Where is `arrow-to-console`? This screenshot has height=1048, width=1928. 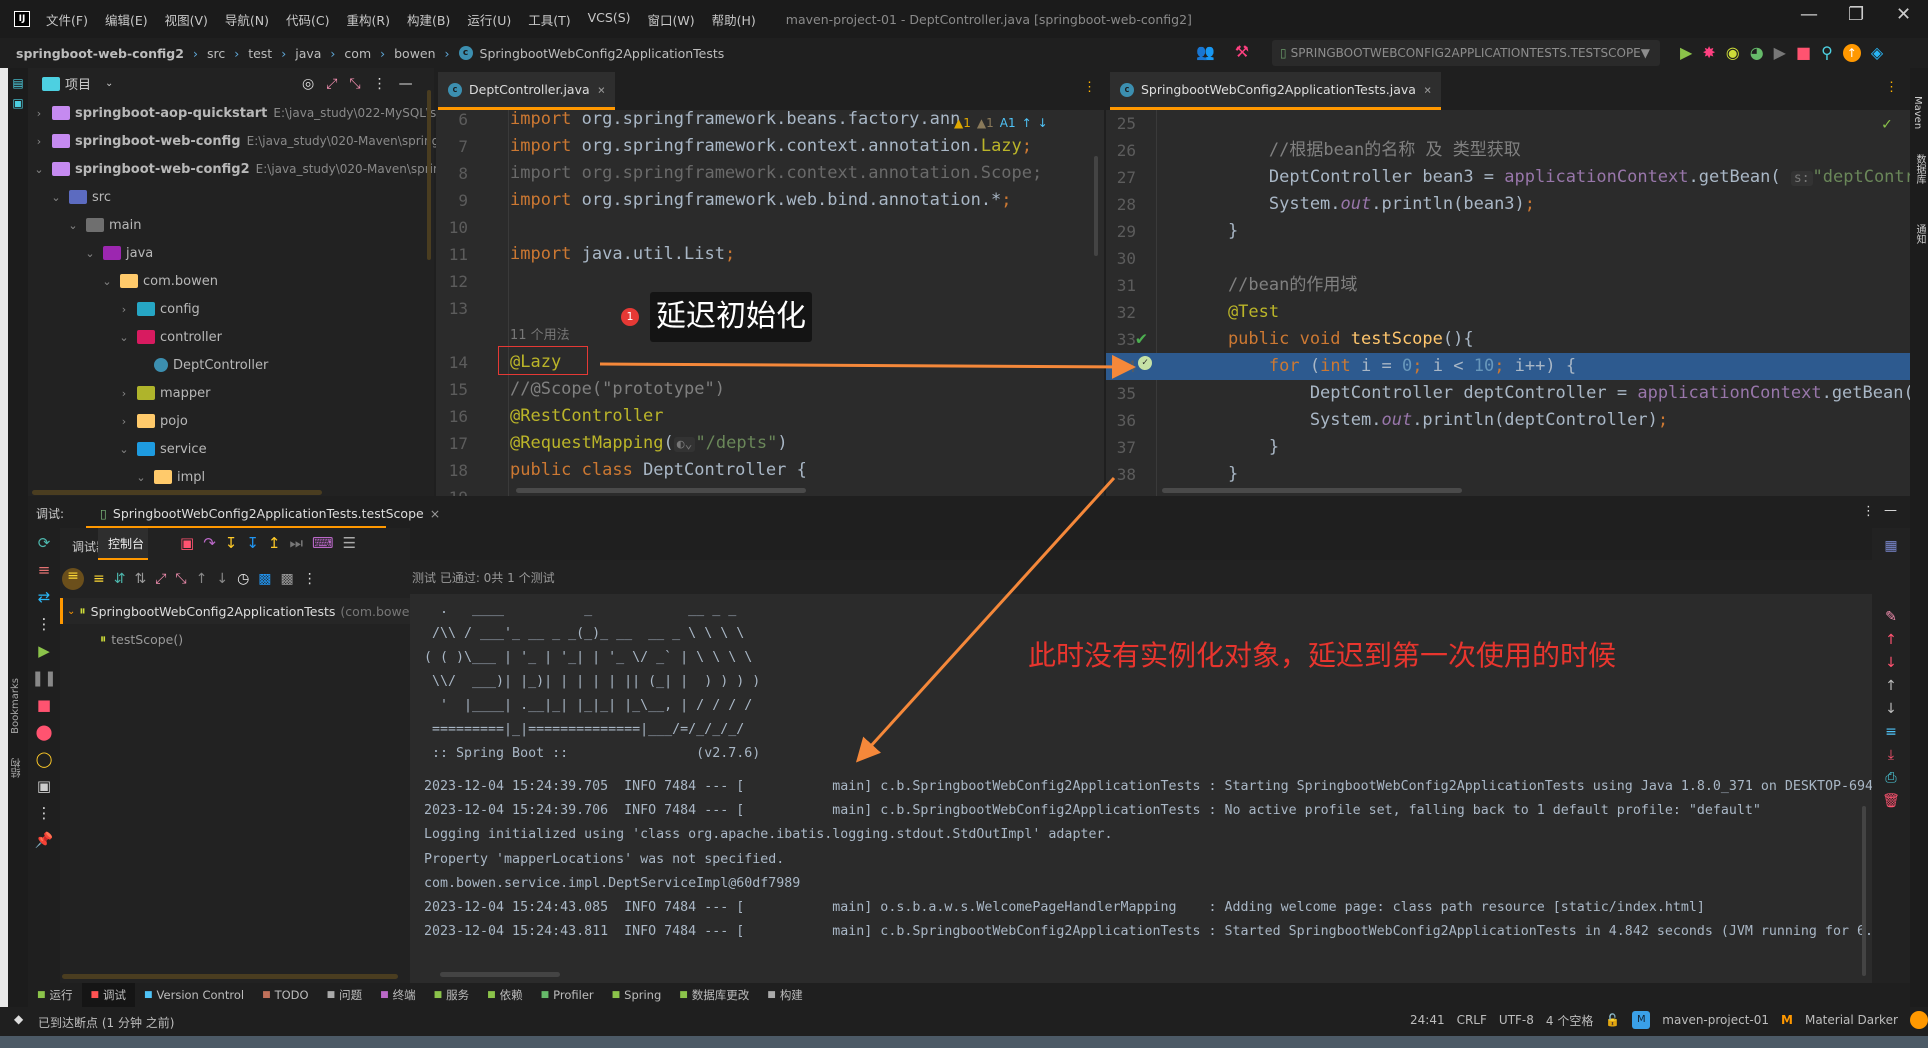
arrow-to-console is located at coordinates (985, 619).